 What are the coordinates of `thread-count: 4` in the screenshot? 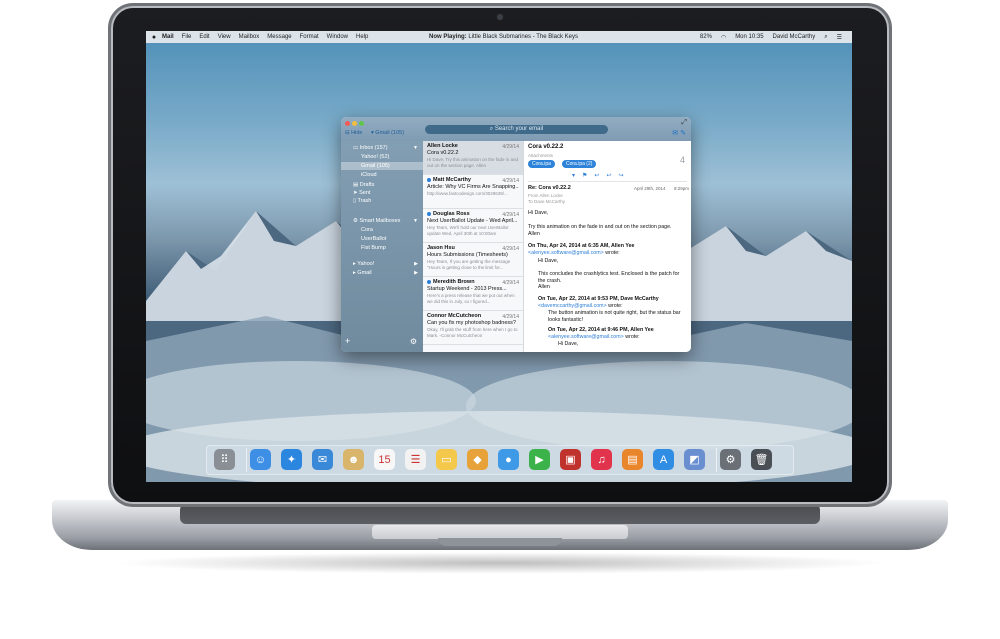 It's located at (682, 160).